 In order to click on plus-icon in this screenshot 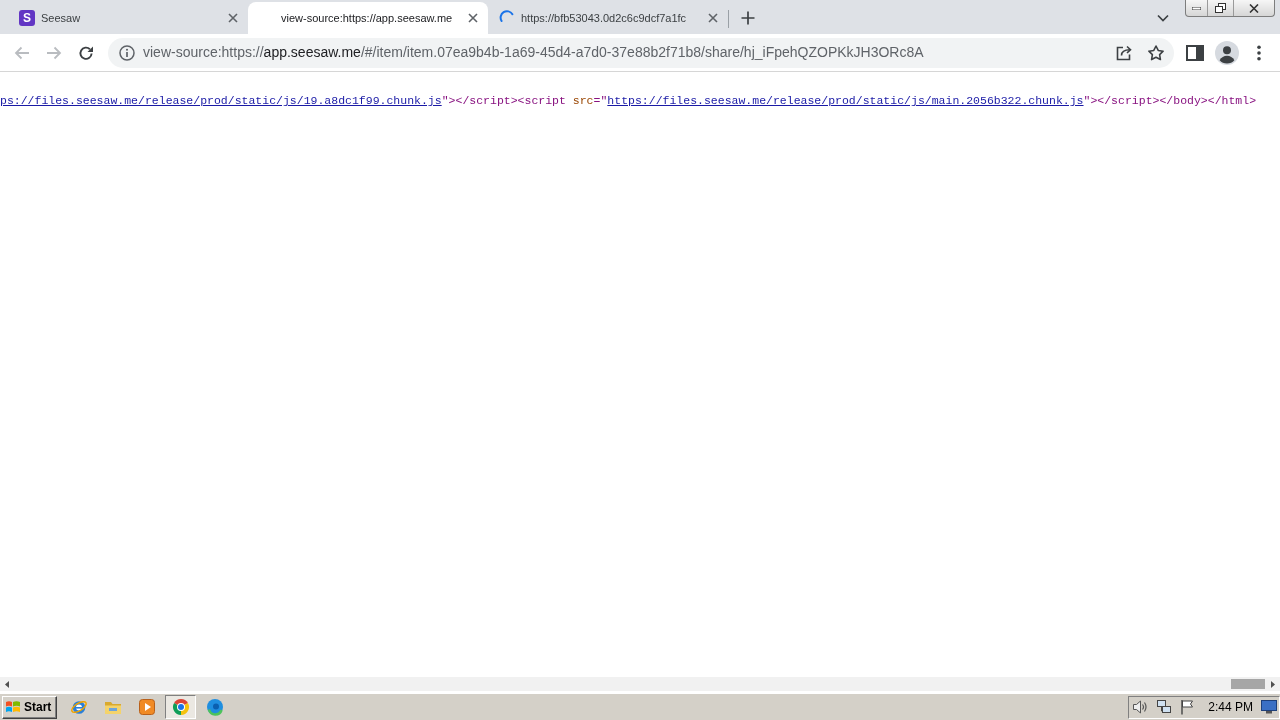, I will do `click(748, 18)`.